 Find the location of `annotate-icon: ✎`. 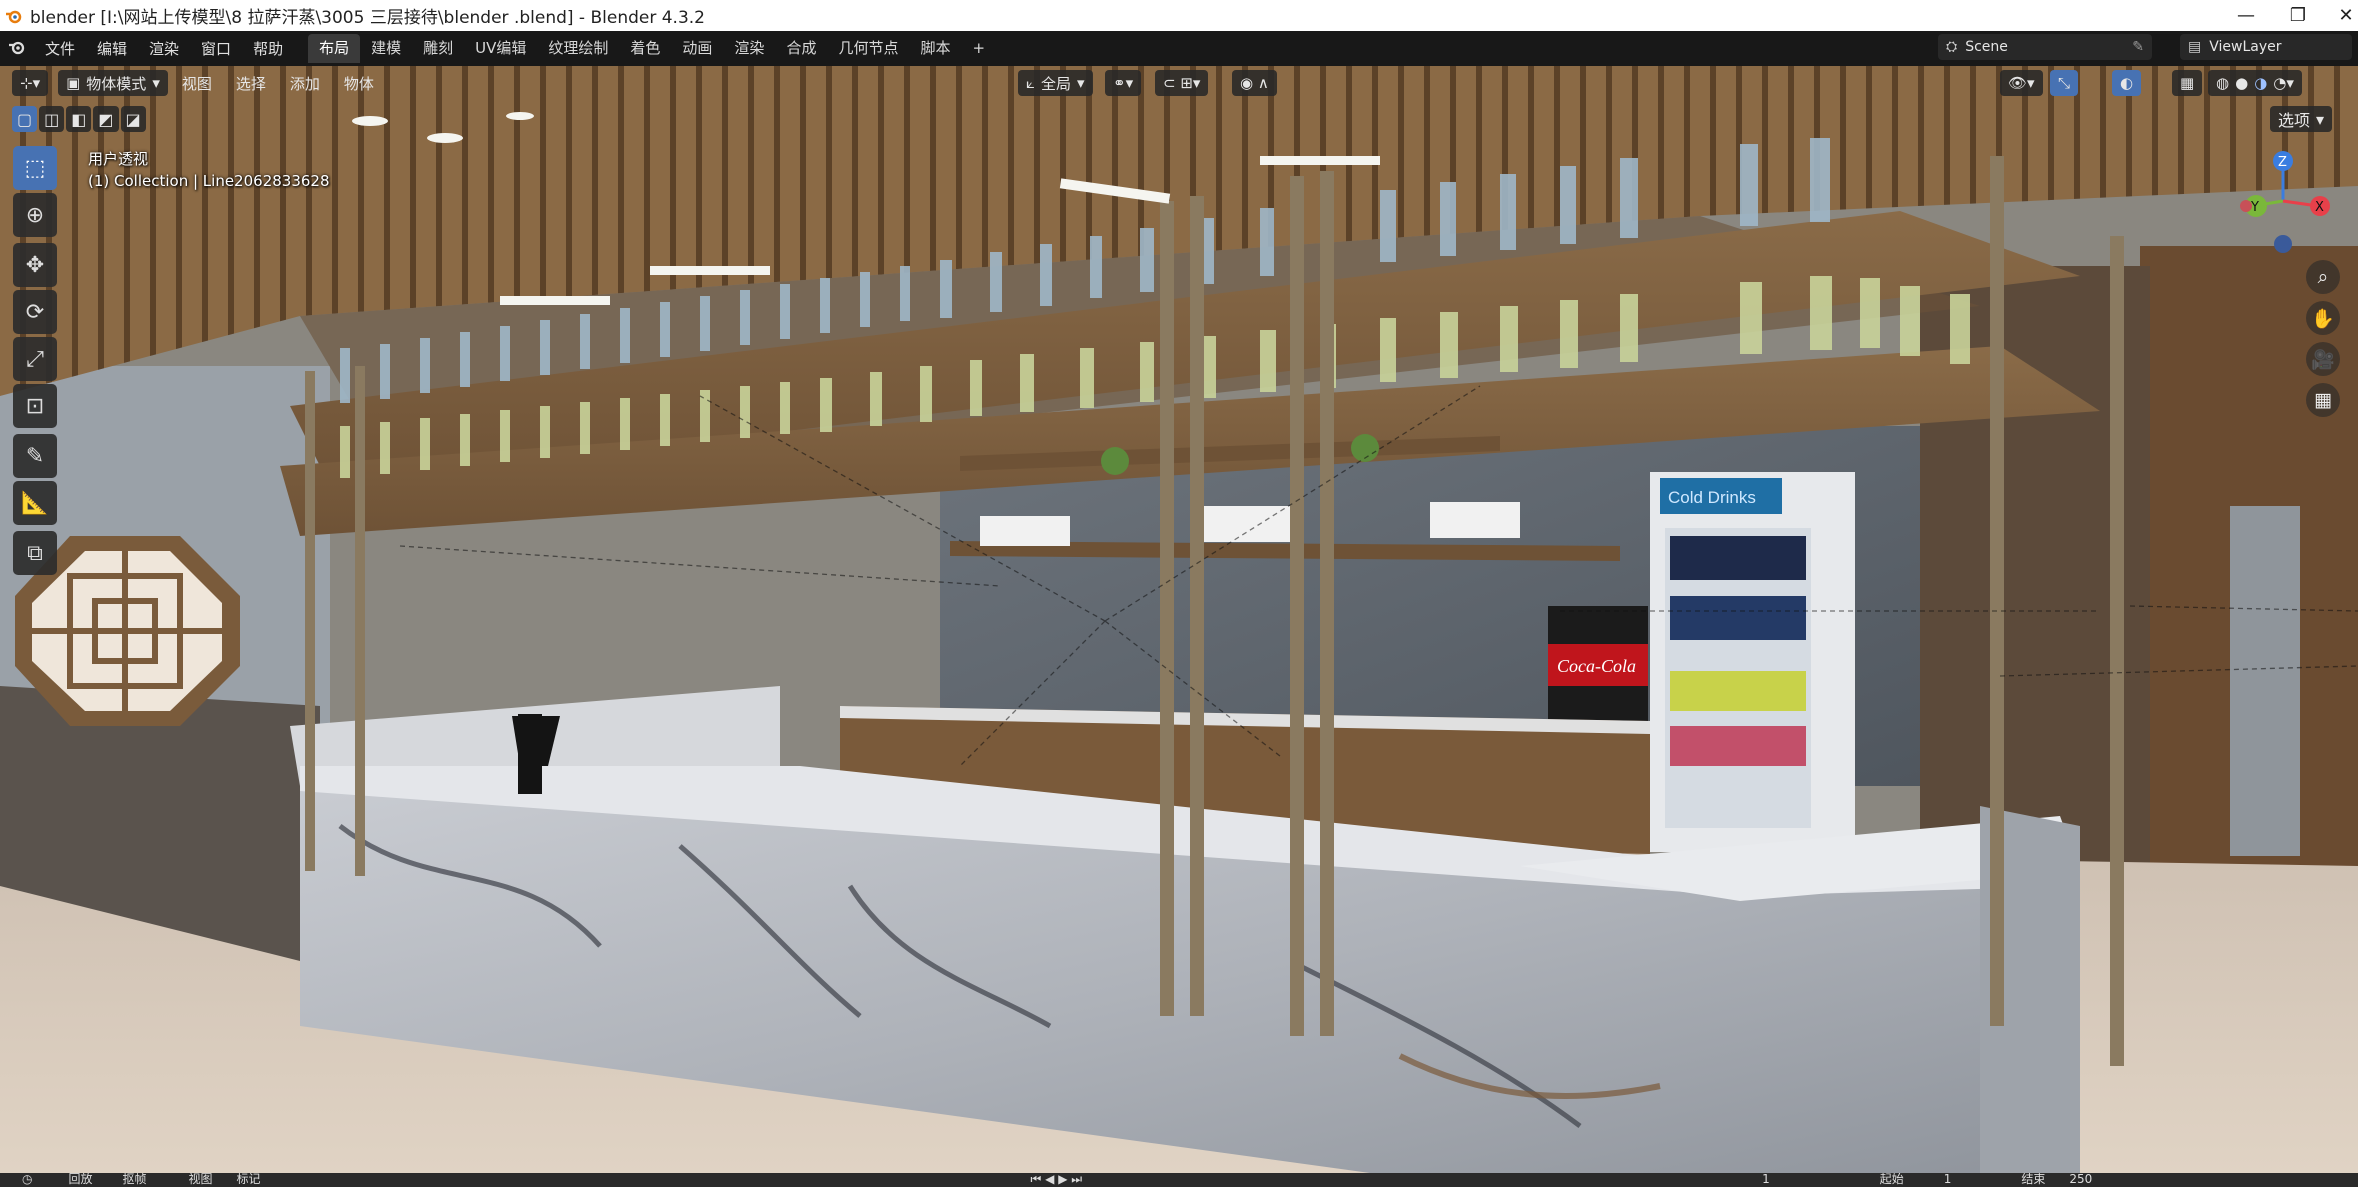

annotate-icon: ✎ is located at coordinates (35, 456).